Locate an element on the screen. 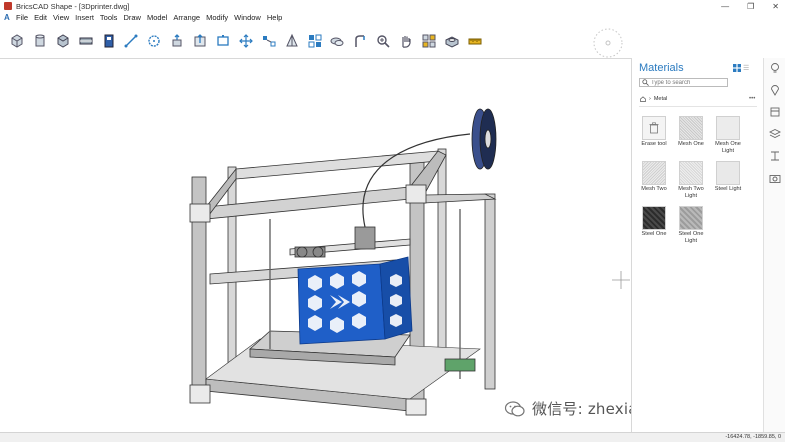 This screenshot has width=785, height=442. wechat-icon is located at coordinates (514, 408).